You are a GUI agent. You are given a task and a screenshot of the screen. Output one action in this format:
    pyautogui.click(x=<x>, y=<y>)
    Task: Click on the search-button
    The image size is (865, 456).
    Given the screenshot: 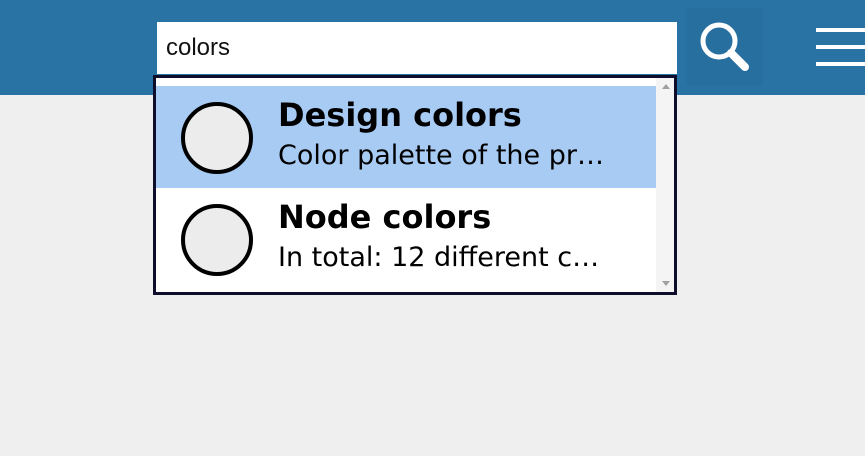 What is the action you would take?
    pyautogui.click(x=724, y=47)
    